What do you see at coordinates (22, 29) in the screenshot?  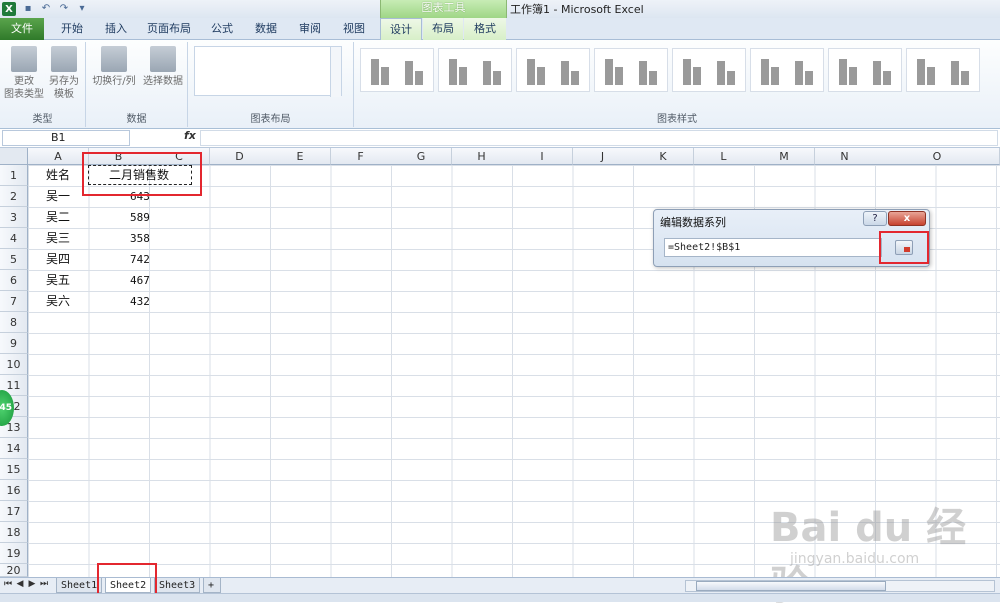 I see `tab-file: 文件` at bounding box center [22, 29].